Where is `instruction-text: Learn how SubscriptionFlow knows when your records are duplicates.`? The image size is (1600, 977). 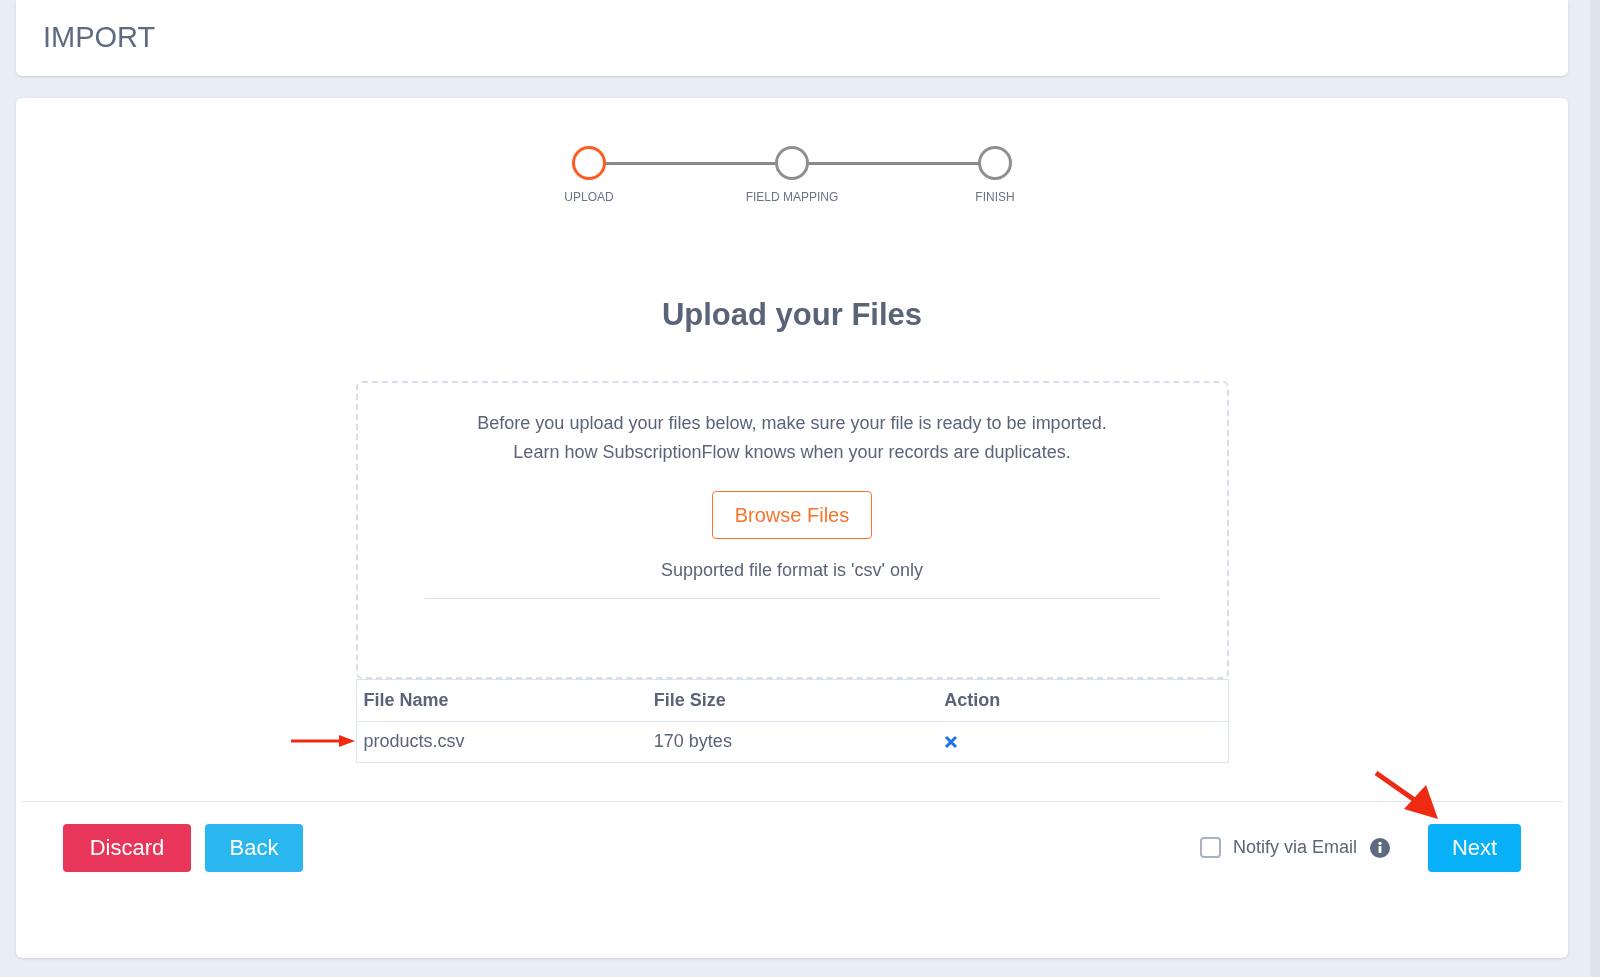 instruction-text: Learn how SubscriptionFlow knows when your records are duplicates. is located at coordinates (792, 452).